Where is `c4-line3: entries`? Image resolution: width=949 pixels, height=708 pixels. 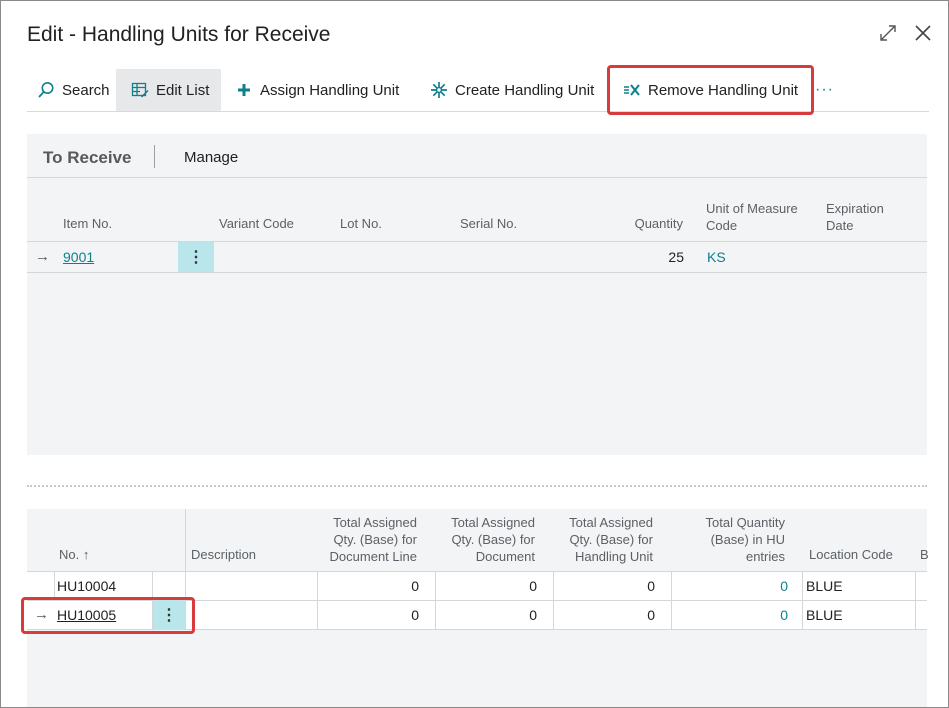 c4-line3: entries is located at coordinates (765, 556).